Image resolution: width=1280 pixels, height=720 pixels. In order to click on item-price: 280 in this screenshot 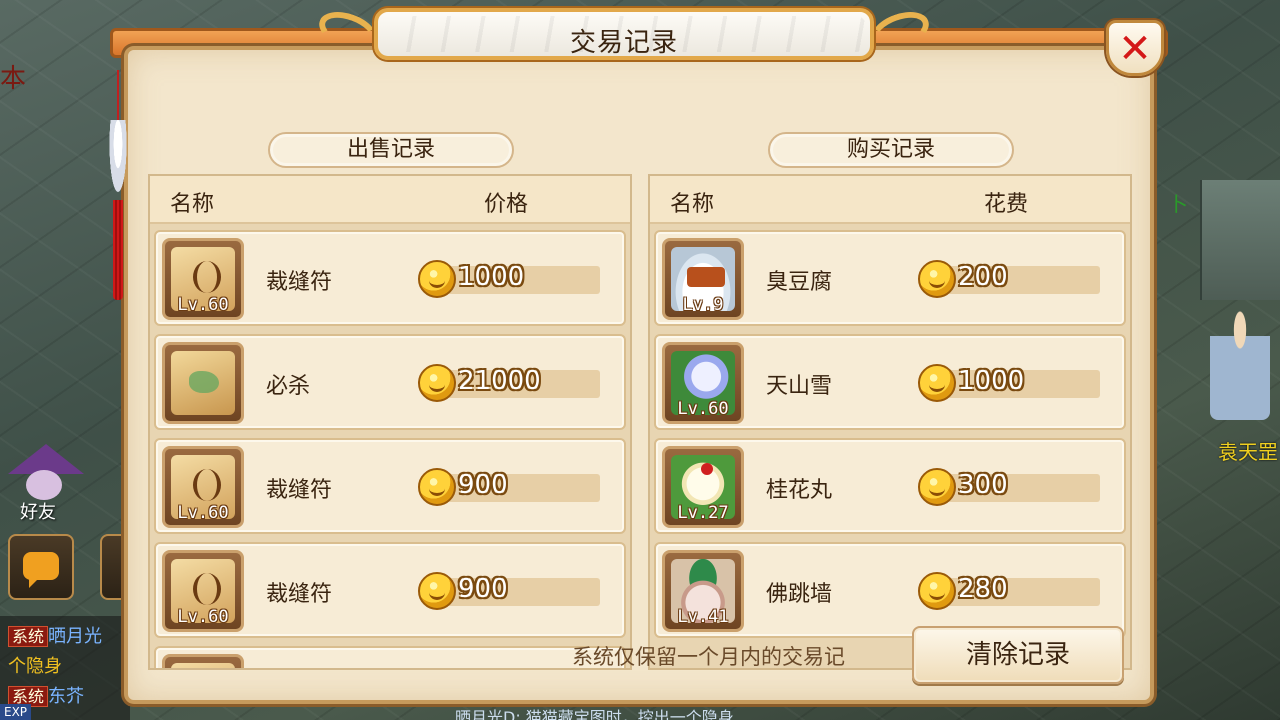, I will do `click(983, 589)`.